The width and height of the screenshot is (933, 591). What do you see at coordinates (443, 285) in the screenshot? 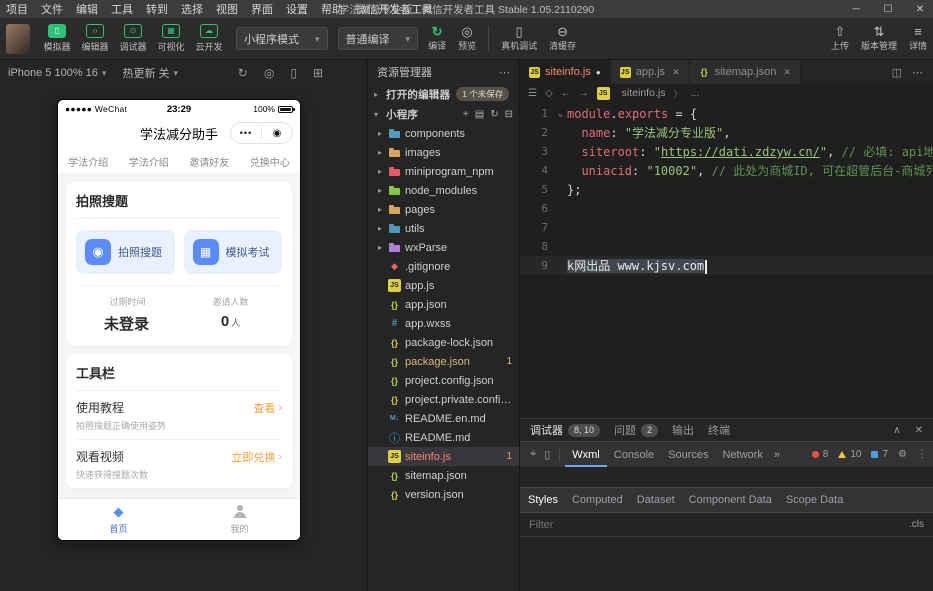
I see `tree-item: app.js` at bounding box center [443, 285].